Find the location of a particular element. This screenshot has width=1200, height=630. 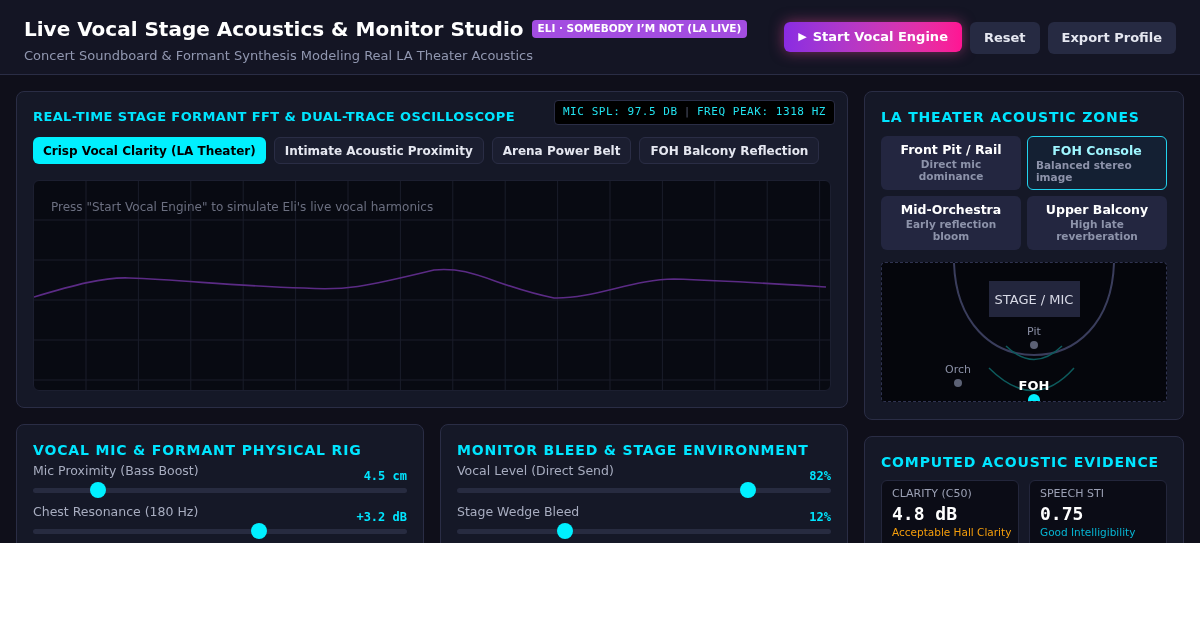

panel-title: COMPUTED ACOUSTIC EVIDENCE is located at coordinates (1020, 461).